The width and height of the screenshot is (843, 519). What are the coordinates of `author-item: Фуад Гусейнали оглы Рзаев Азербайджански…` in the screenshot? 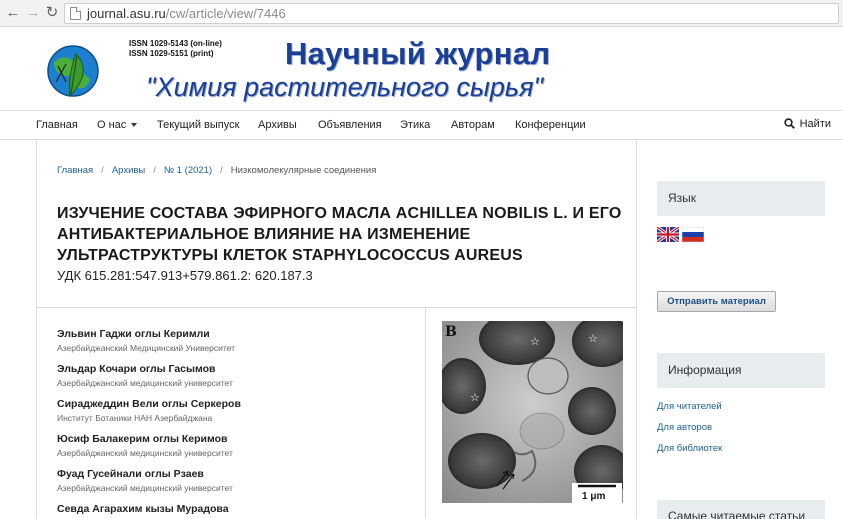 It's located at (237, 485).